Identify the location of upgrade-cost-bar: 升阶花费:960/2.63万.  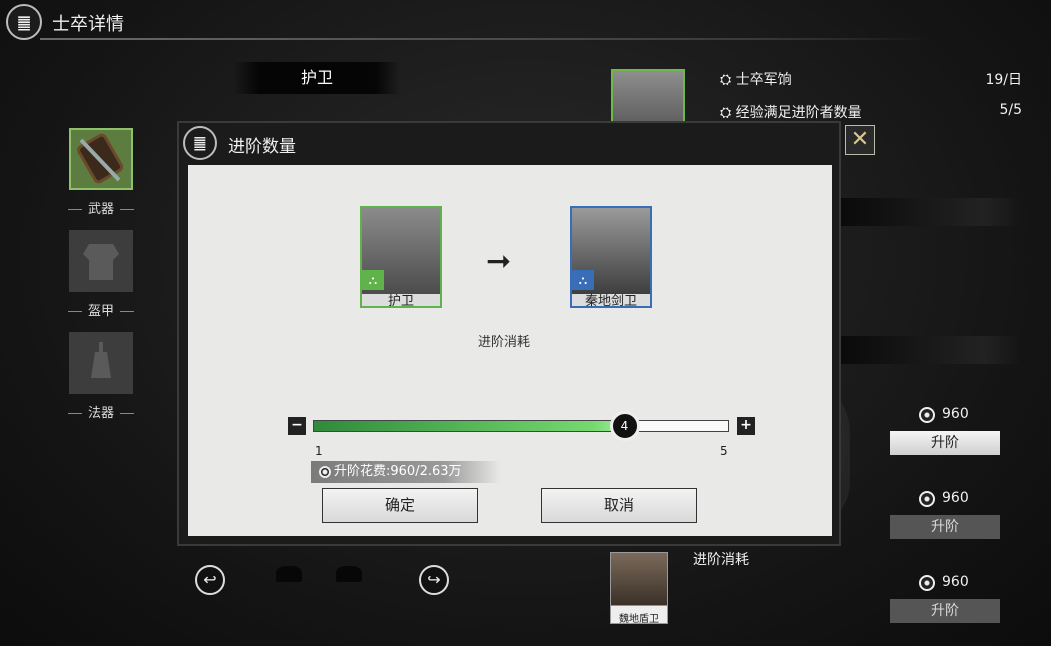
(406, 472).